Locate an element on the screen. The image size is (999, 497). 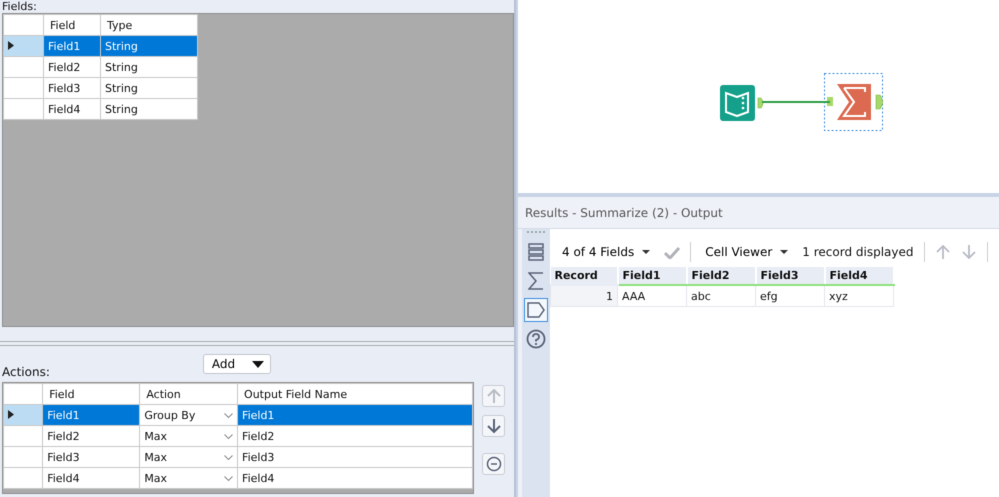
help-icon is located at coordinates (536, 339).